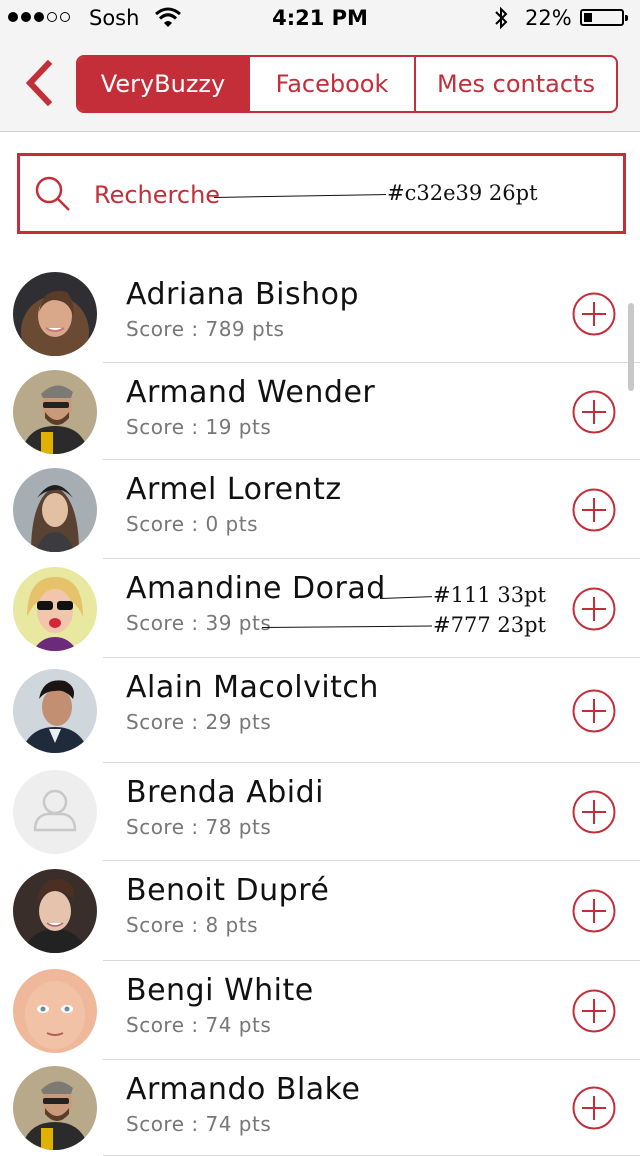 The image size is (640, 1156). Describe the element at coordinates (462, 193) in the screenshot. I see `search-spec-annotation: #c32e39 26pt` at that location.